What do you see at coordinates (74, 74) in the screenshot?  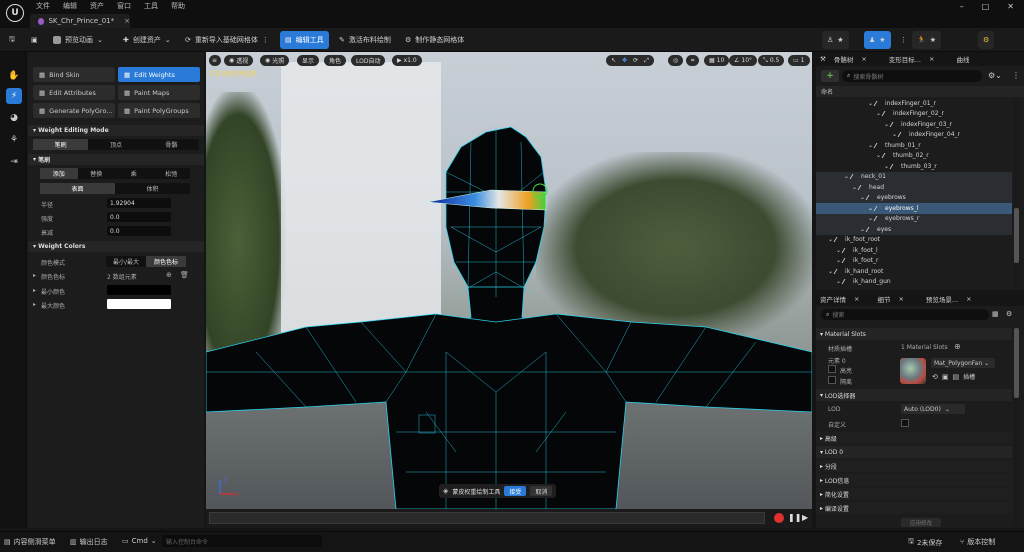 I see `bind-skin-button: ▦ Bind Skin` at bounding box center [74, 74].